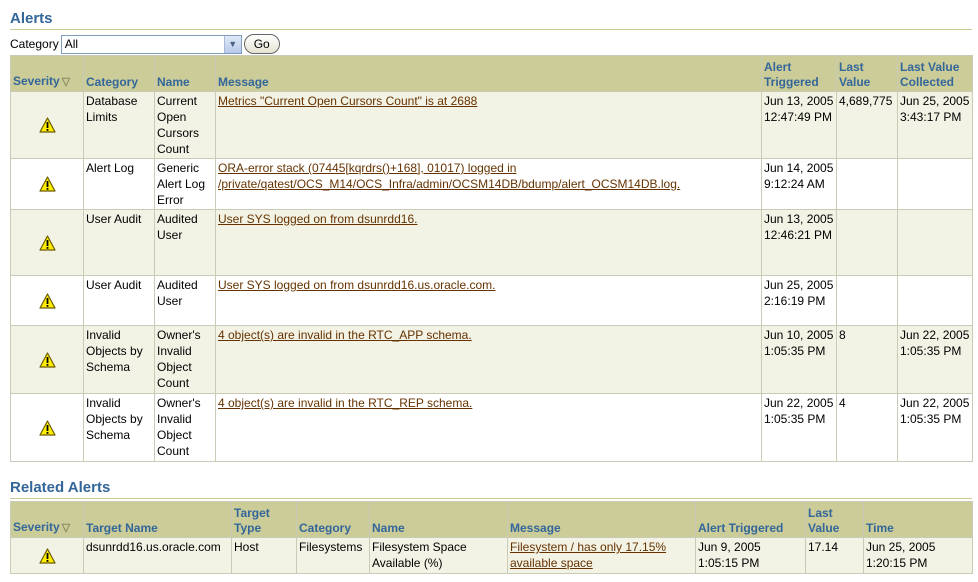 This screenshot has width=978, height=582. What do you see at coordinates (799, 184) in the screenshot?
I see `alert-triggered-cell: Jun 14, 2005 9:12:24 AM` at bounding box center [799, 184].